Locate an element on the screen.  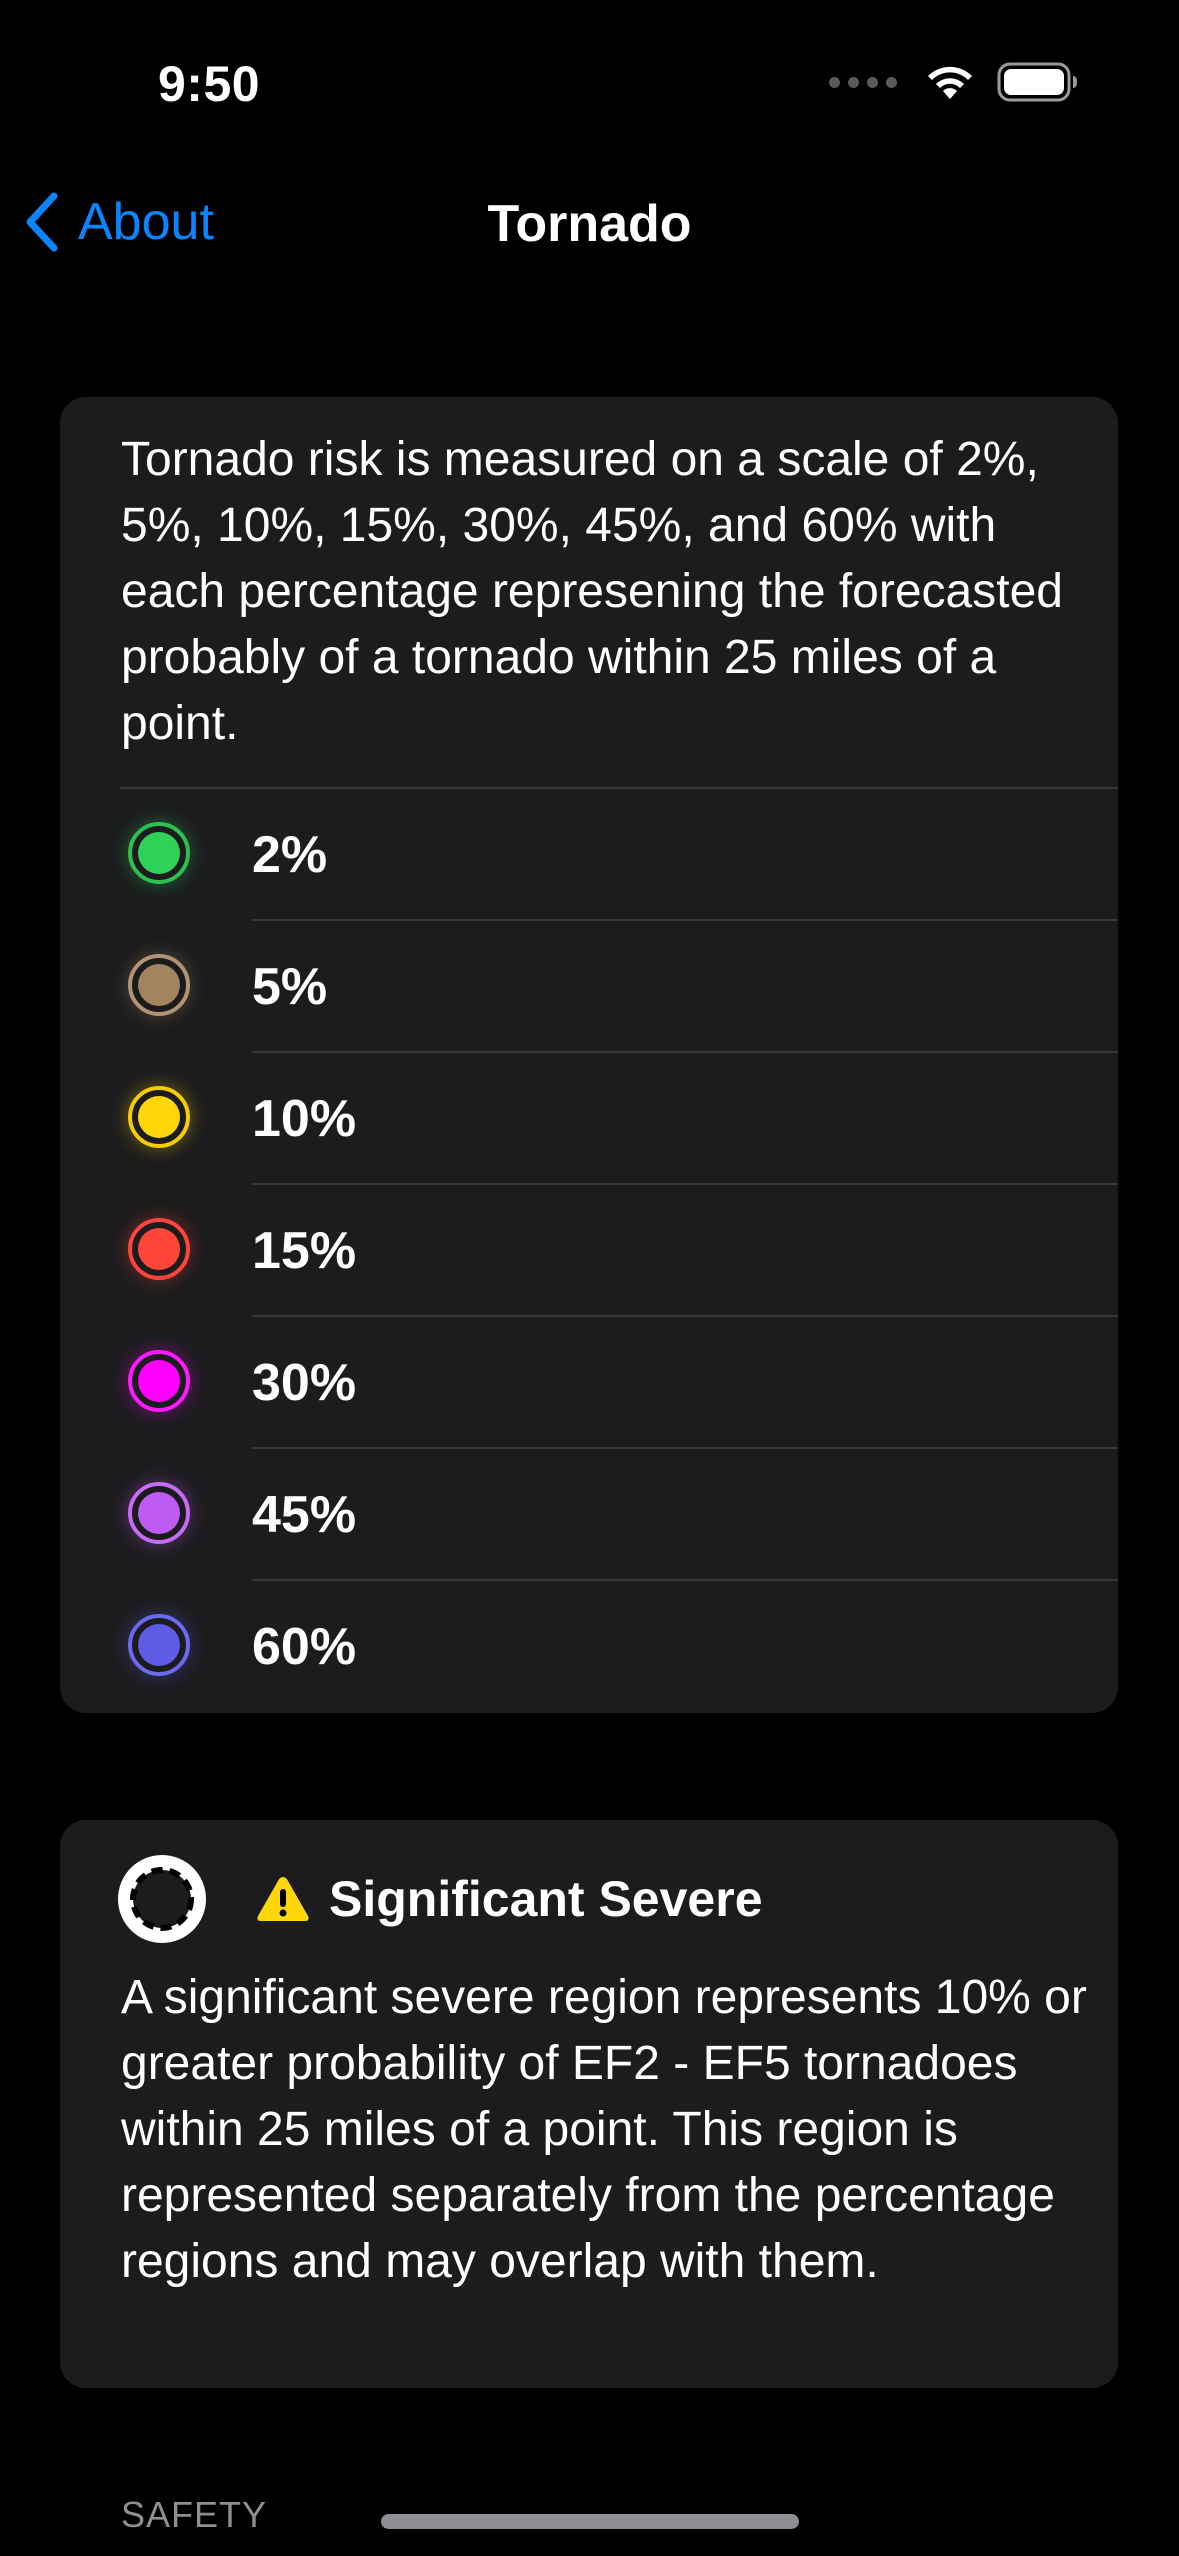
risk-level-label: 60% is located at coordinates (304, 1647).